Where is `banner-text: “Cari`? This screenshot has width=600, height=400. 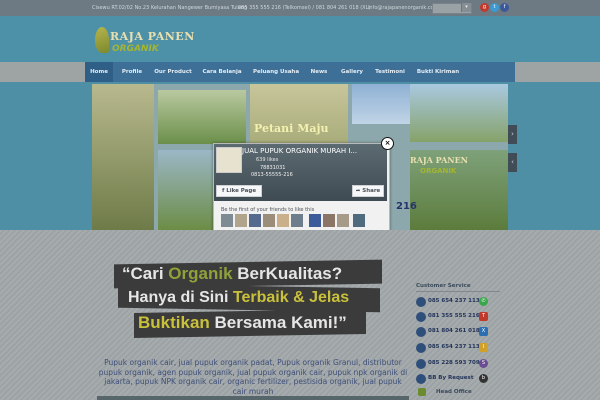
banner-text: “Cari is located at coordinates (145, 273).